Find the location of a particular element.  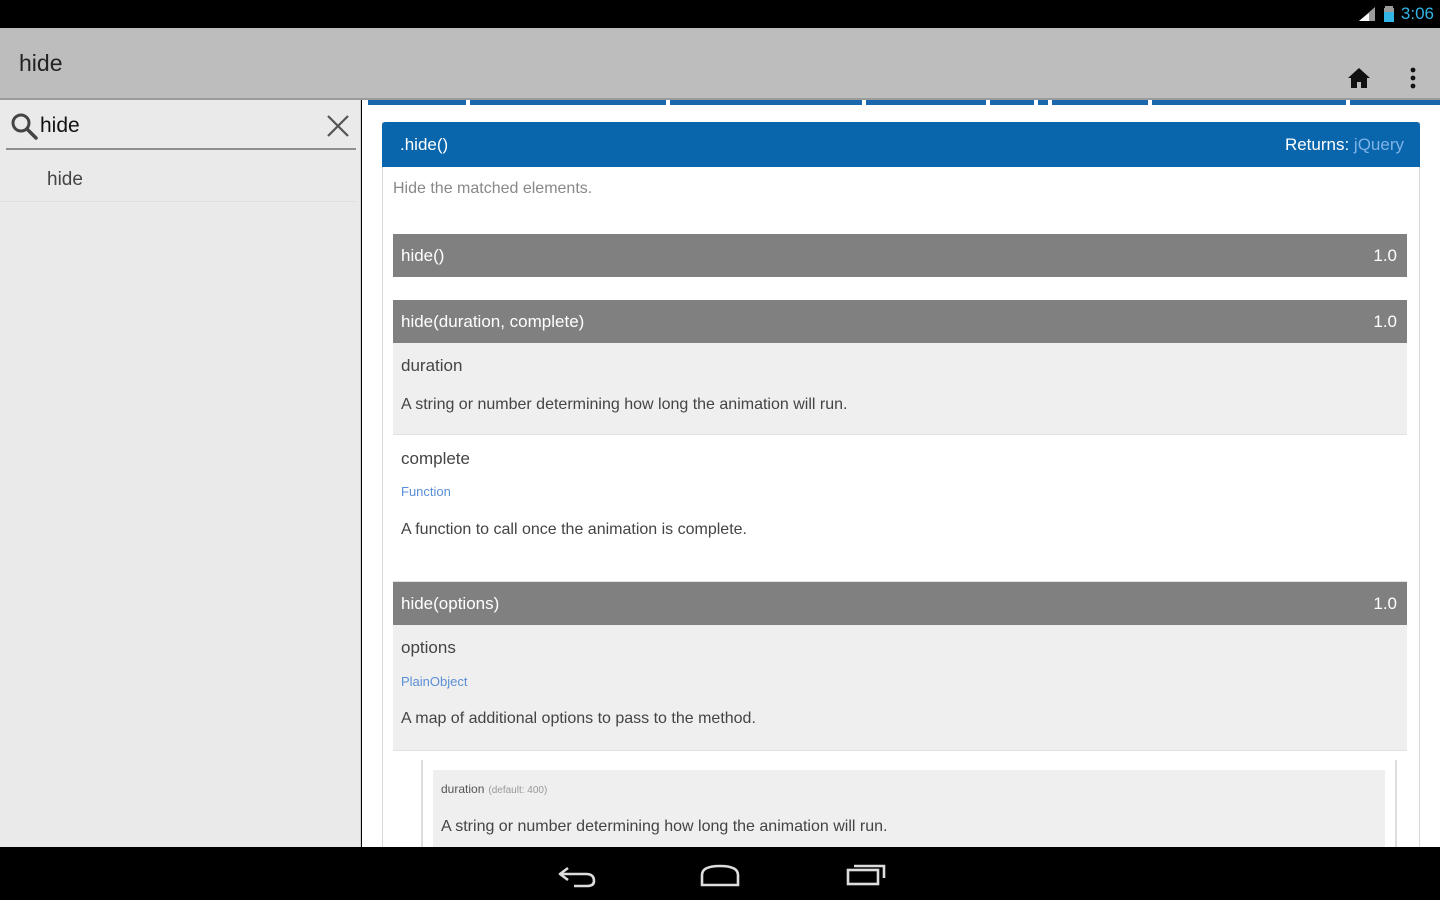

back-icon is located at coordinates (577, 877).